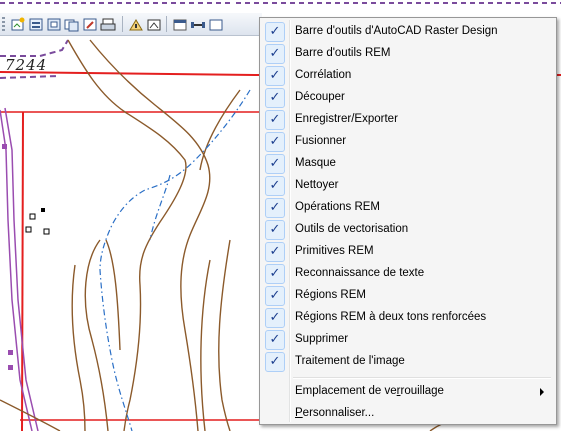  Describe the element at coordinates (408, 208) in the screenshot. I see `menu-item-operations-rem: ✓ Opérations REM` at that location.